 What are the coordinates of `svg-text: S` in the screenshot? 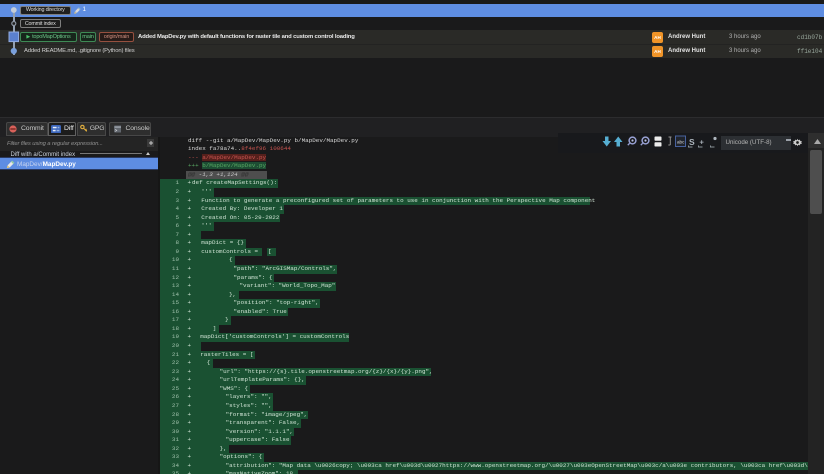 It's located at (692, 142).